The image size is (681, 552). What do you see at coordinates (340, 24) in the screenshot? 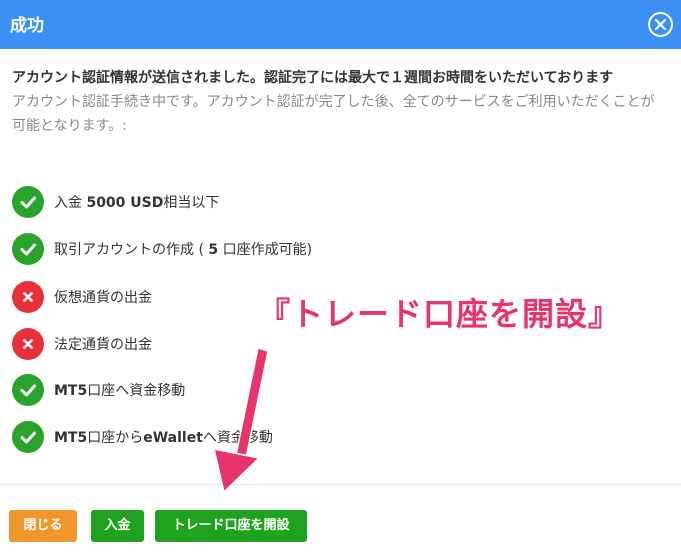
I see `modal-header: 成功` at bounding box center [340, 24].